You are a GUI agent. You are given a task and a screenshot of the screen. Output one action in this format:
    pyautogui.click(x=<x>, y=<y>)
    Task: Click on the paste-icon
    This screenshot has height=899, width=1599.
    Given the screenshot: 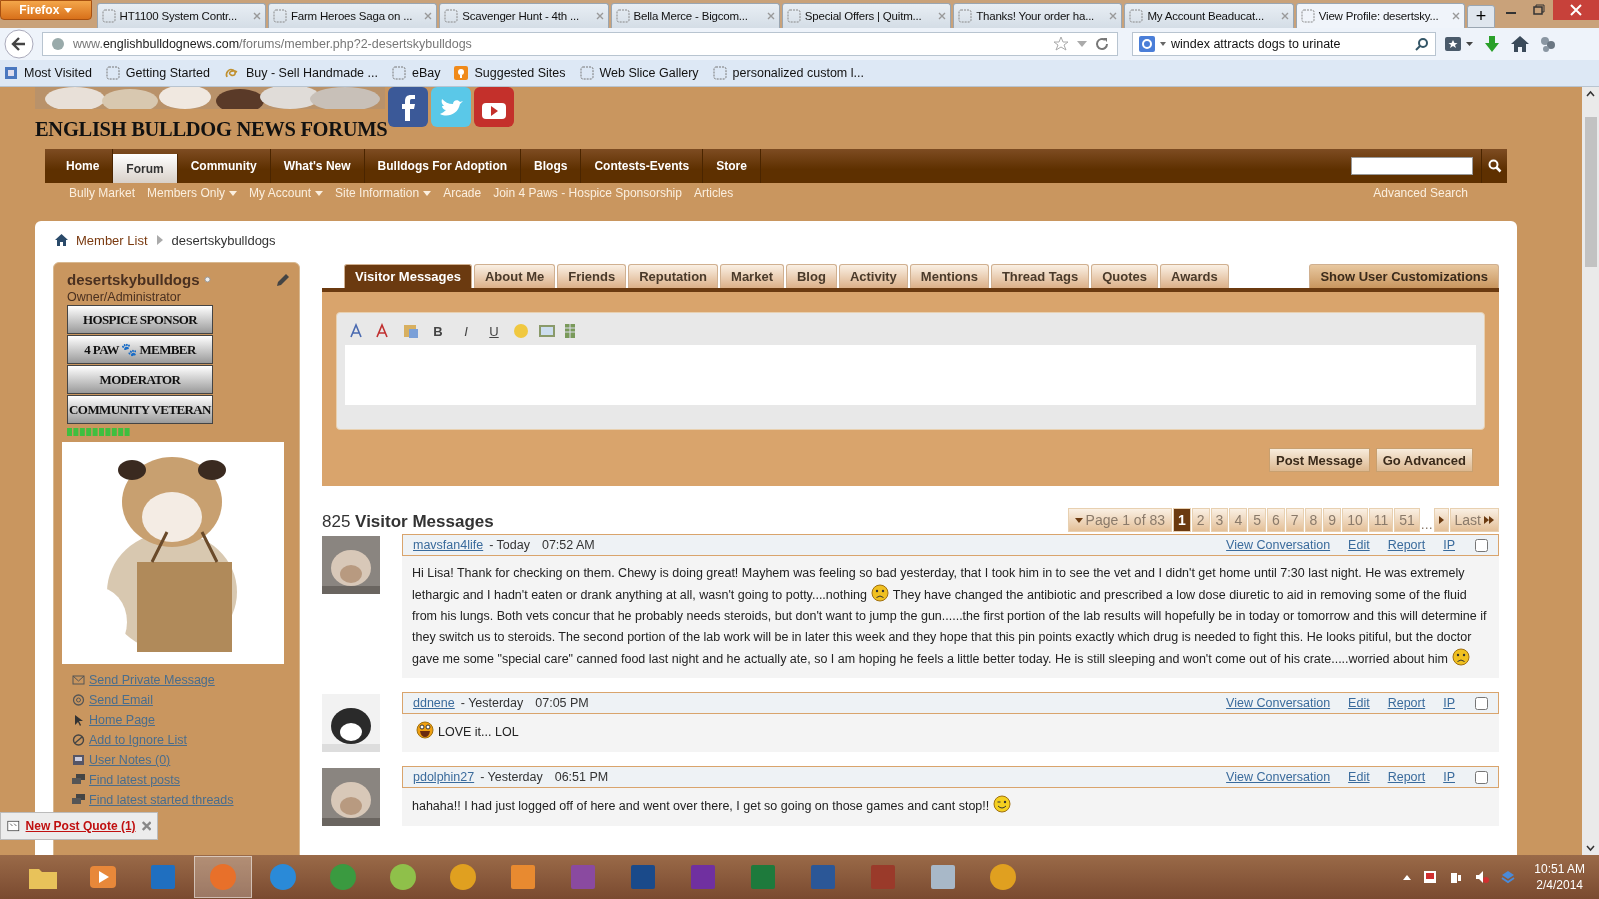 What is the action you would take?
    pyautogui.click(x=411, y=331)
    